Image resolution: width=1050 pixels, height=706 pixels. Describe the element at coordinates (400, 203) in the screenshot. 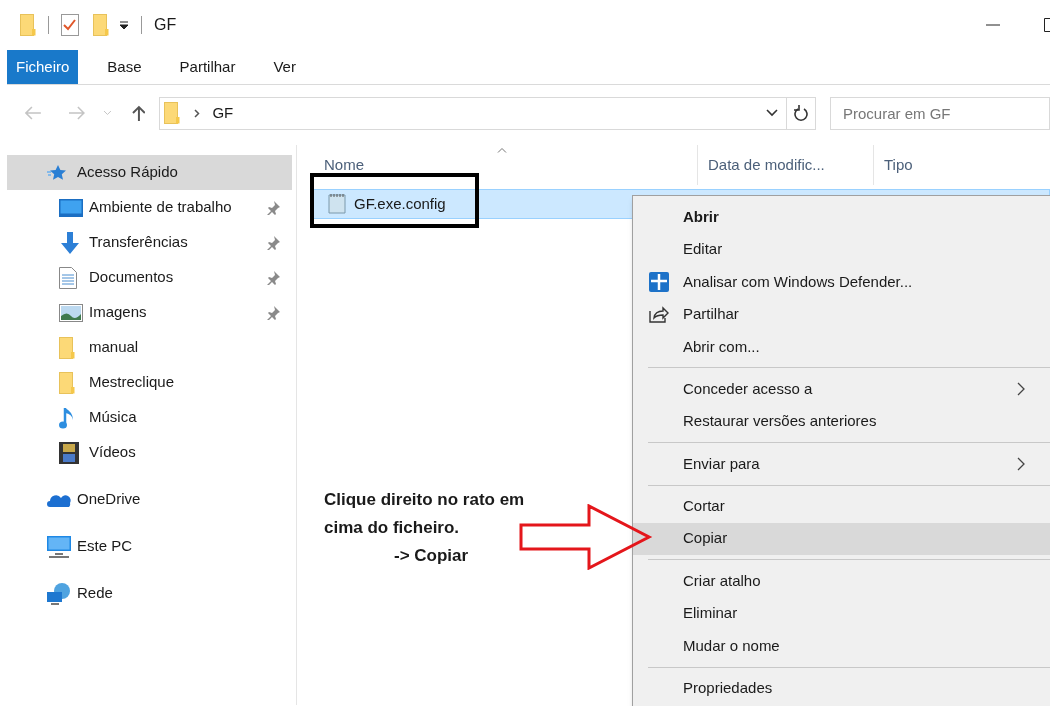

I see `file-name: GF.exe.config` at that location.